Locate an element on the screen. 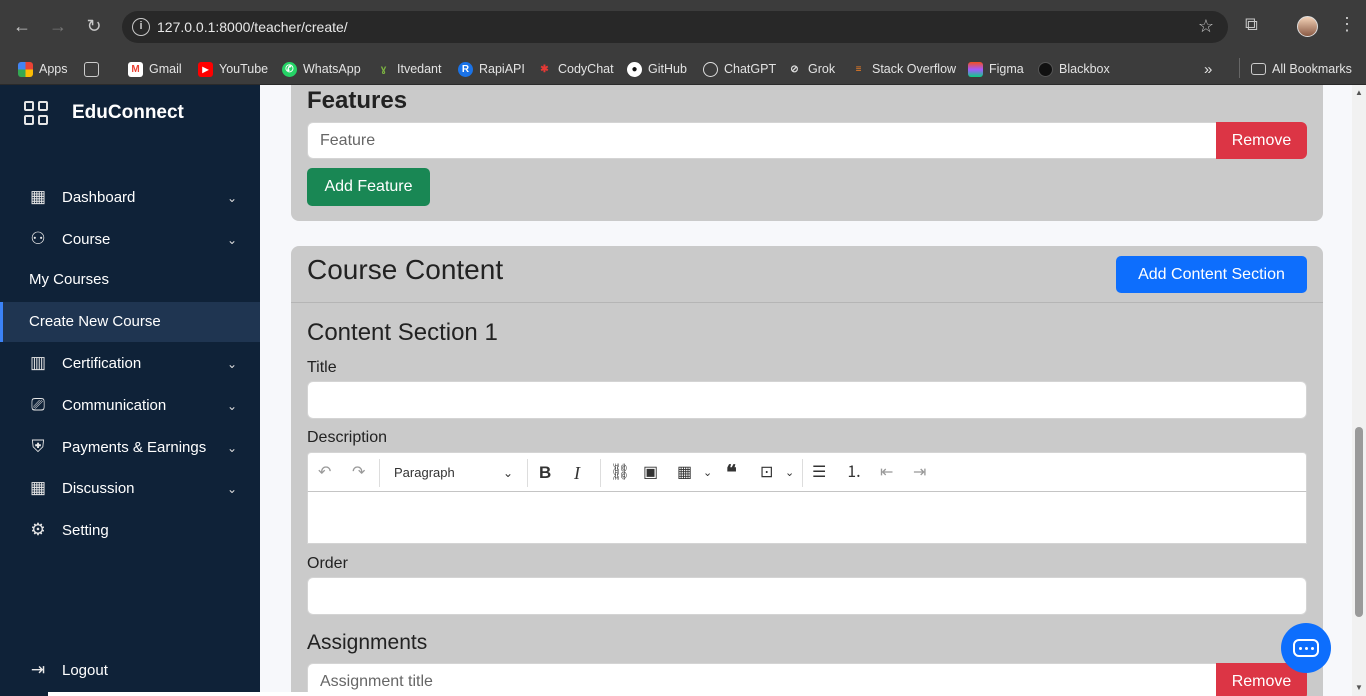 Image resolution: width=1366 pixels, height=696 pixels. sidebar-item-communication: ⎚ Communication ⌄ is located at coordinates (130, 405).